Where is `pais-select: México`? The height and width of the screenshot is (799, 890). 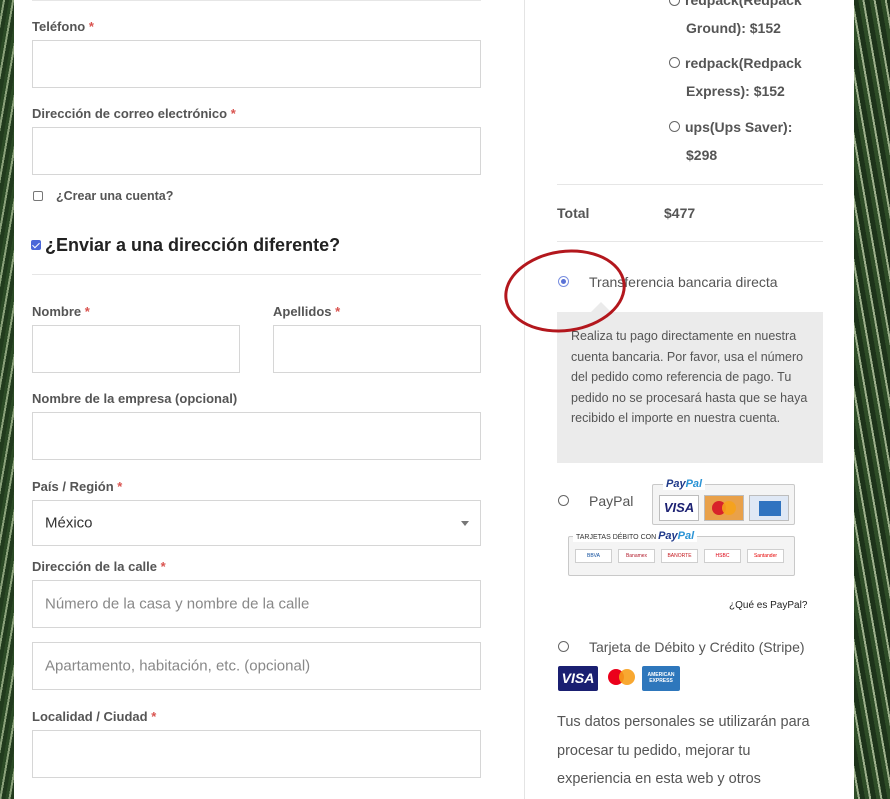 pais-select: México is located at coordinates (256, 523).